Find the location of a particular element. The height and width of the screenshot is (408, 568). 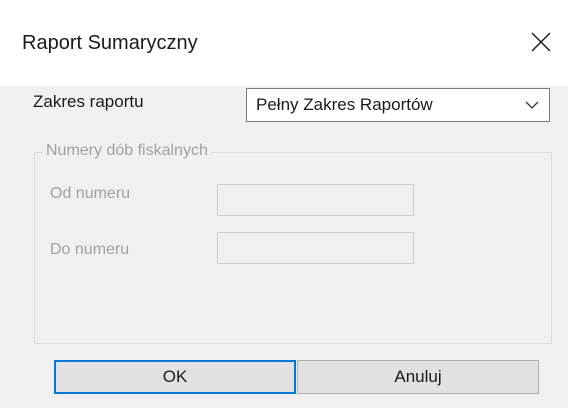

from-number-field is located at coordinates (315, 200).